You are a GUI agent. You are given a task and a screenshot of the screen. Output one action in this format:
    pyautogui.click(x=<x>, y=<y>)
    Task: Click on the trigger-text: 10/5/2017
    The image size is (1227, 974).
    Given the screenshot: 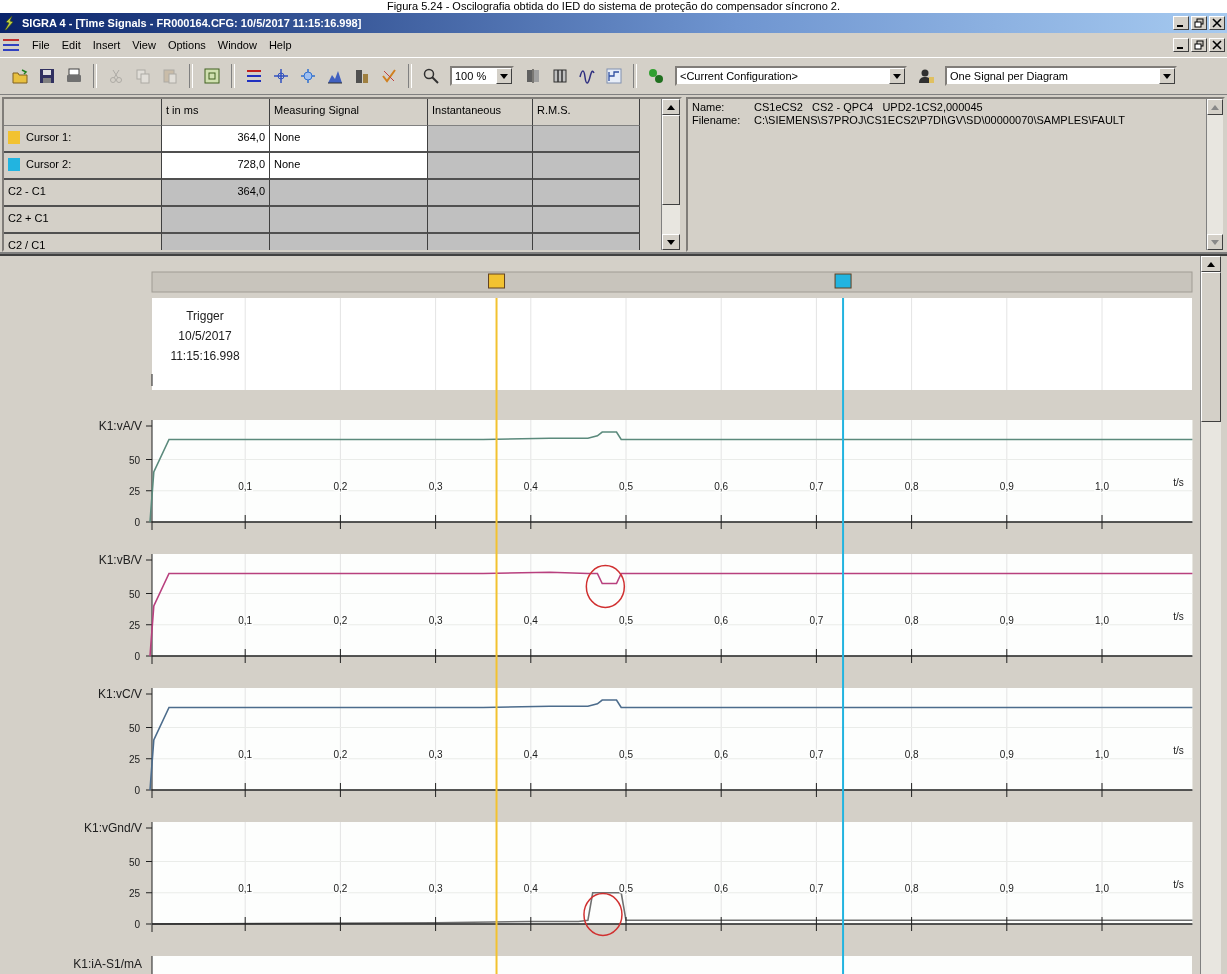 What is the action you would take?
    pyautogui.click(x=205, y=336)
    